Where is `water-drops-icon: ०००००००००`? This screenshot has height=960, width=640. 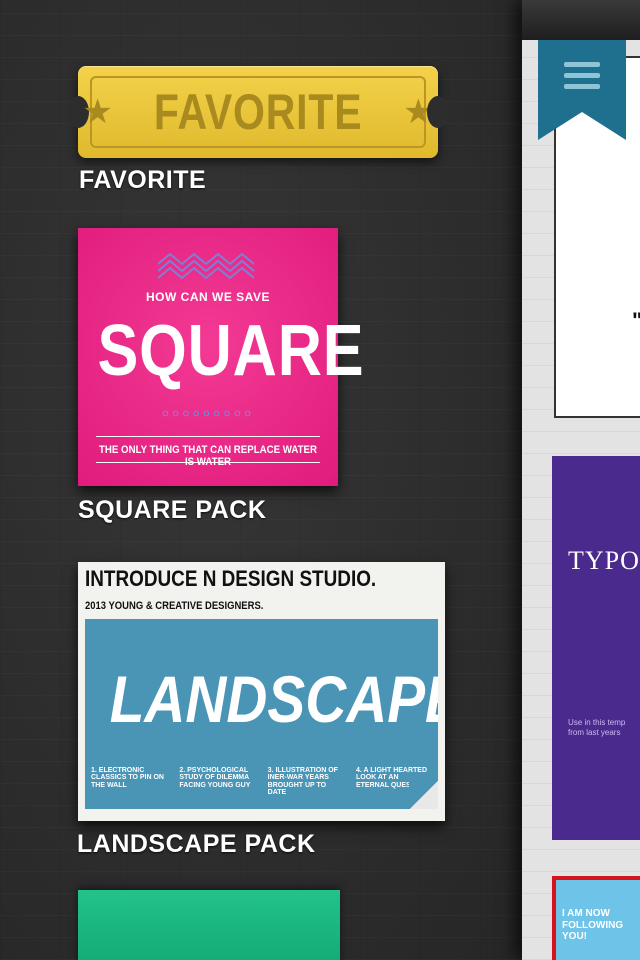 water-drops-icon: ००००००००० is located at coordinates (208, 413).